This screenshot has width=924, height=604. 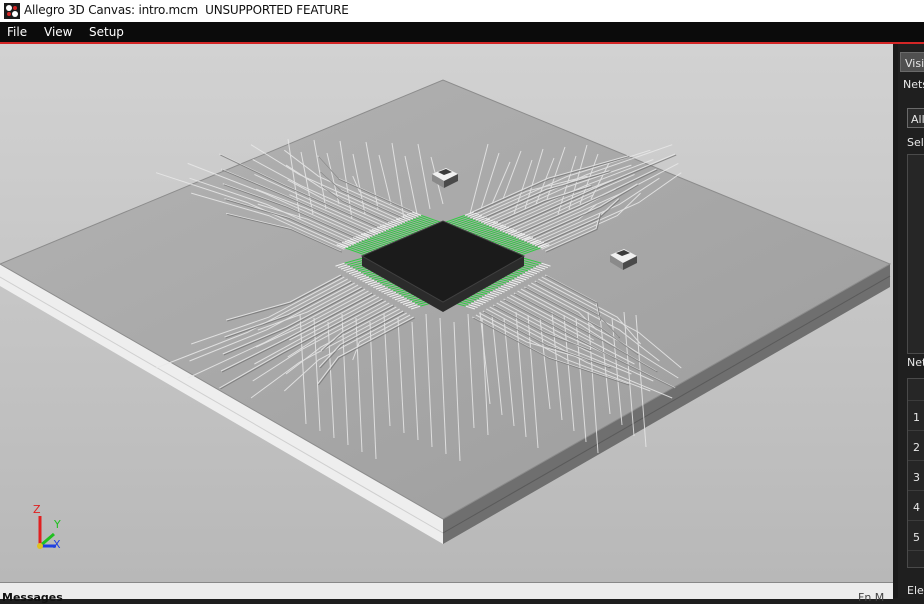 I want to click on menu-file: File, so click(x=17, y=32).